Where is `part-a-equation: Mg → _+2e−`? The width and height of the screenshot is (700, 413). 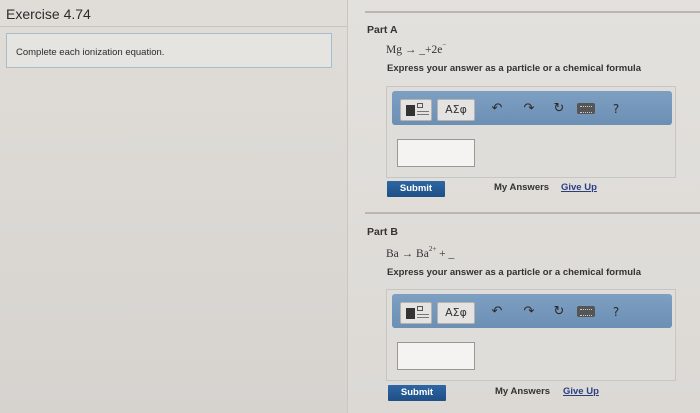
part-a-equation: Mg → _+2e− is located at coordinates (416, 48).